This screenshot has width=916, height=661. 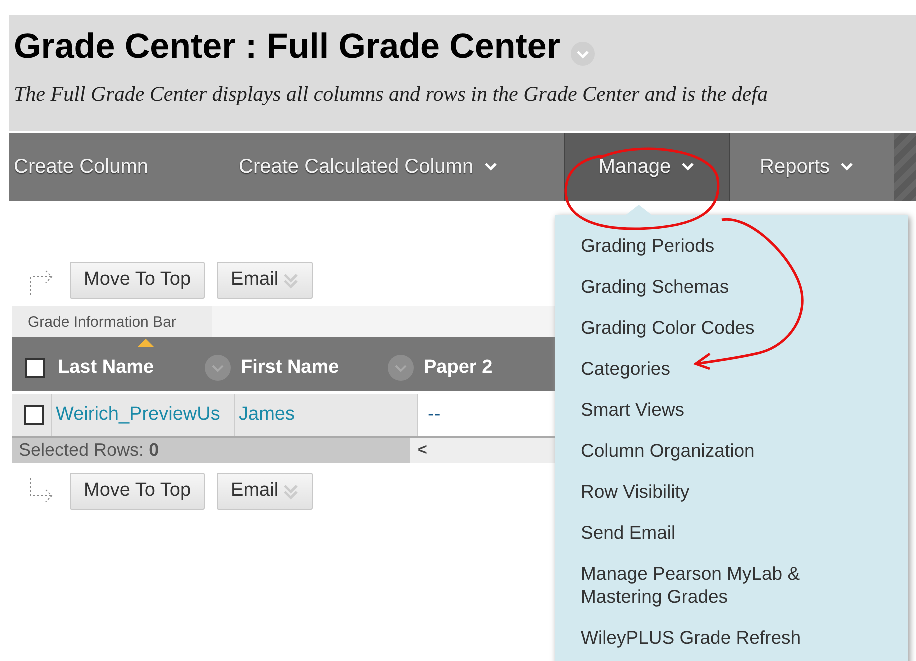 What do you see at coordinates (386, 167) in the screenshot?
I see `nav-tab: Create Calculated Column` at bounding box center [386, 167].